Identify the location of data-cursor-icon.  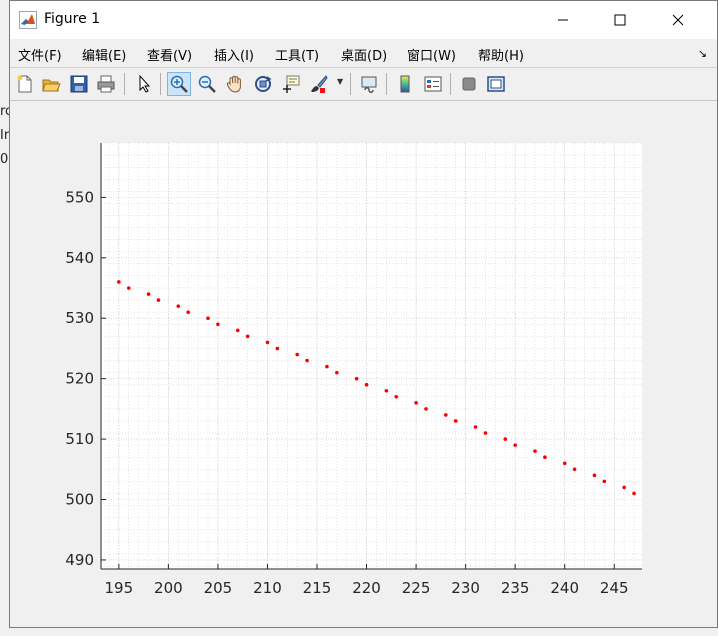
(291, 84).